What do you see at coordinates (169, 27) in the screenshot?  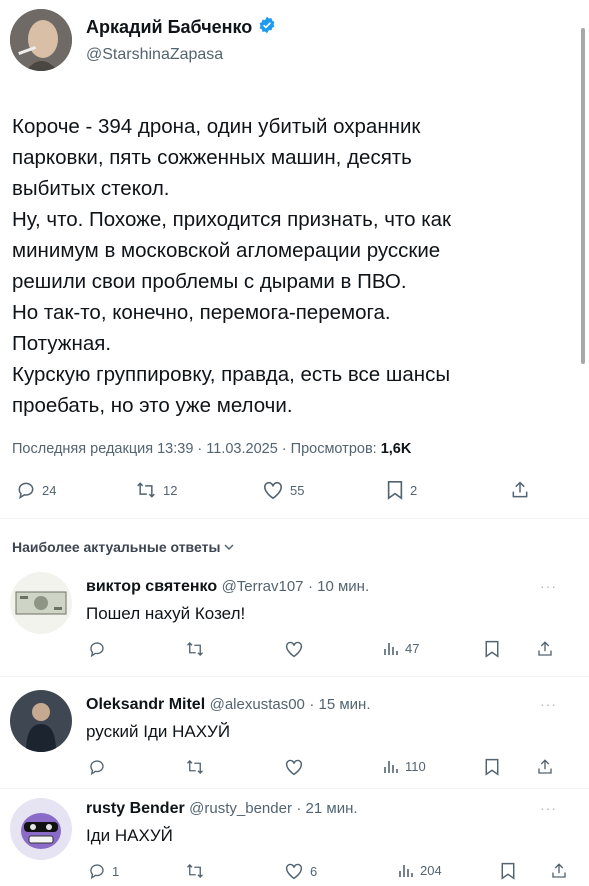 I see `author-name: Аркадий Бабченко` at bounding box center [169, 27].